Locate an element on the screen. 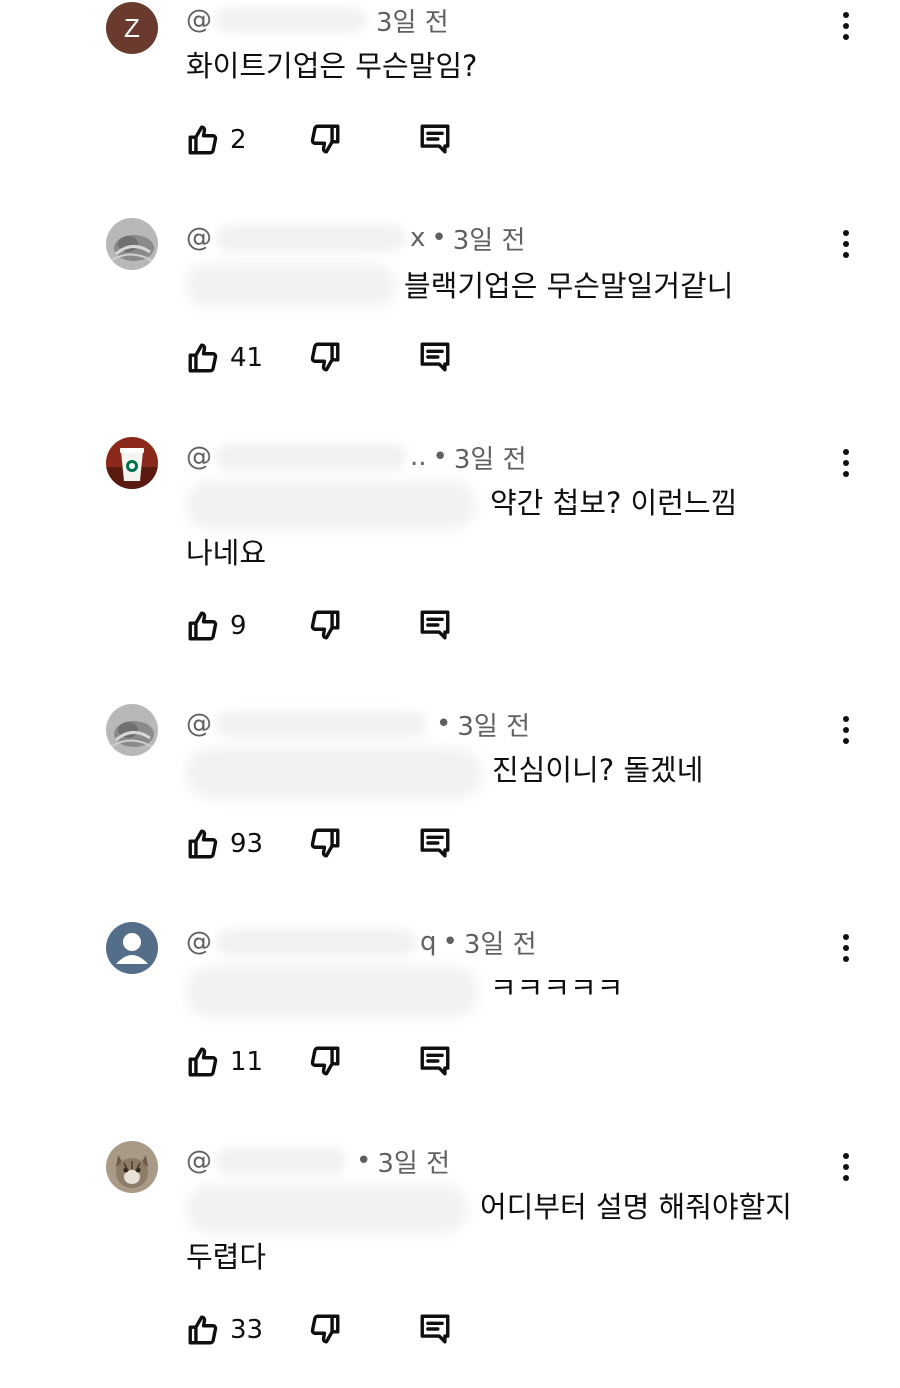 The height and width of the screenshot is (1388, 900). comment-actions: 2 is located at coordinates (336, 142).